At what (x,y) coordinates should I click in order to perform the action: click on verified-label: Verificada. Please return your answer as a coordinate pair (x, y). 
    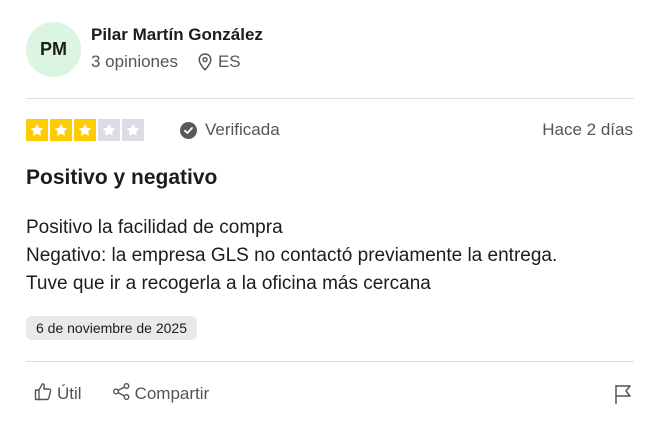
    Looking at the image, I should click on (242, 129).